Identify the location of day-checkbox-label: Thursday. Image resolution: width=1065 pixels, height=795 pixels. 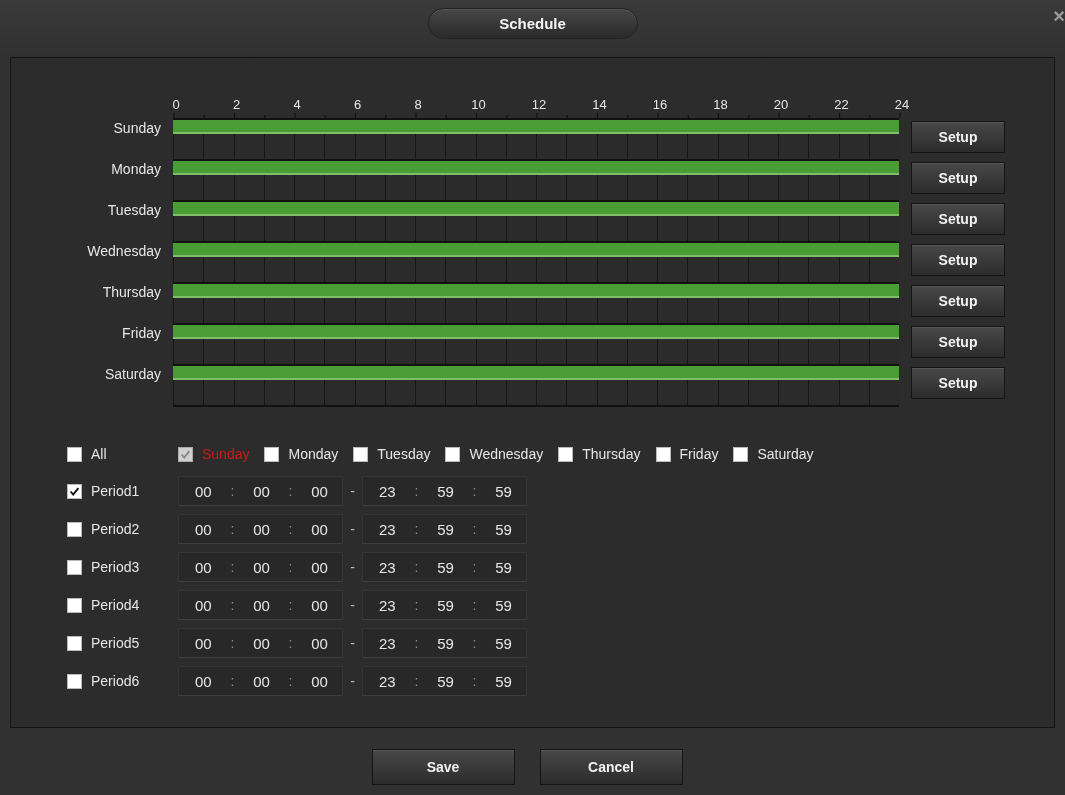
(611, 454).